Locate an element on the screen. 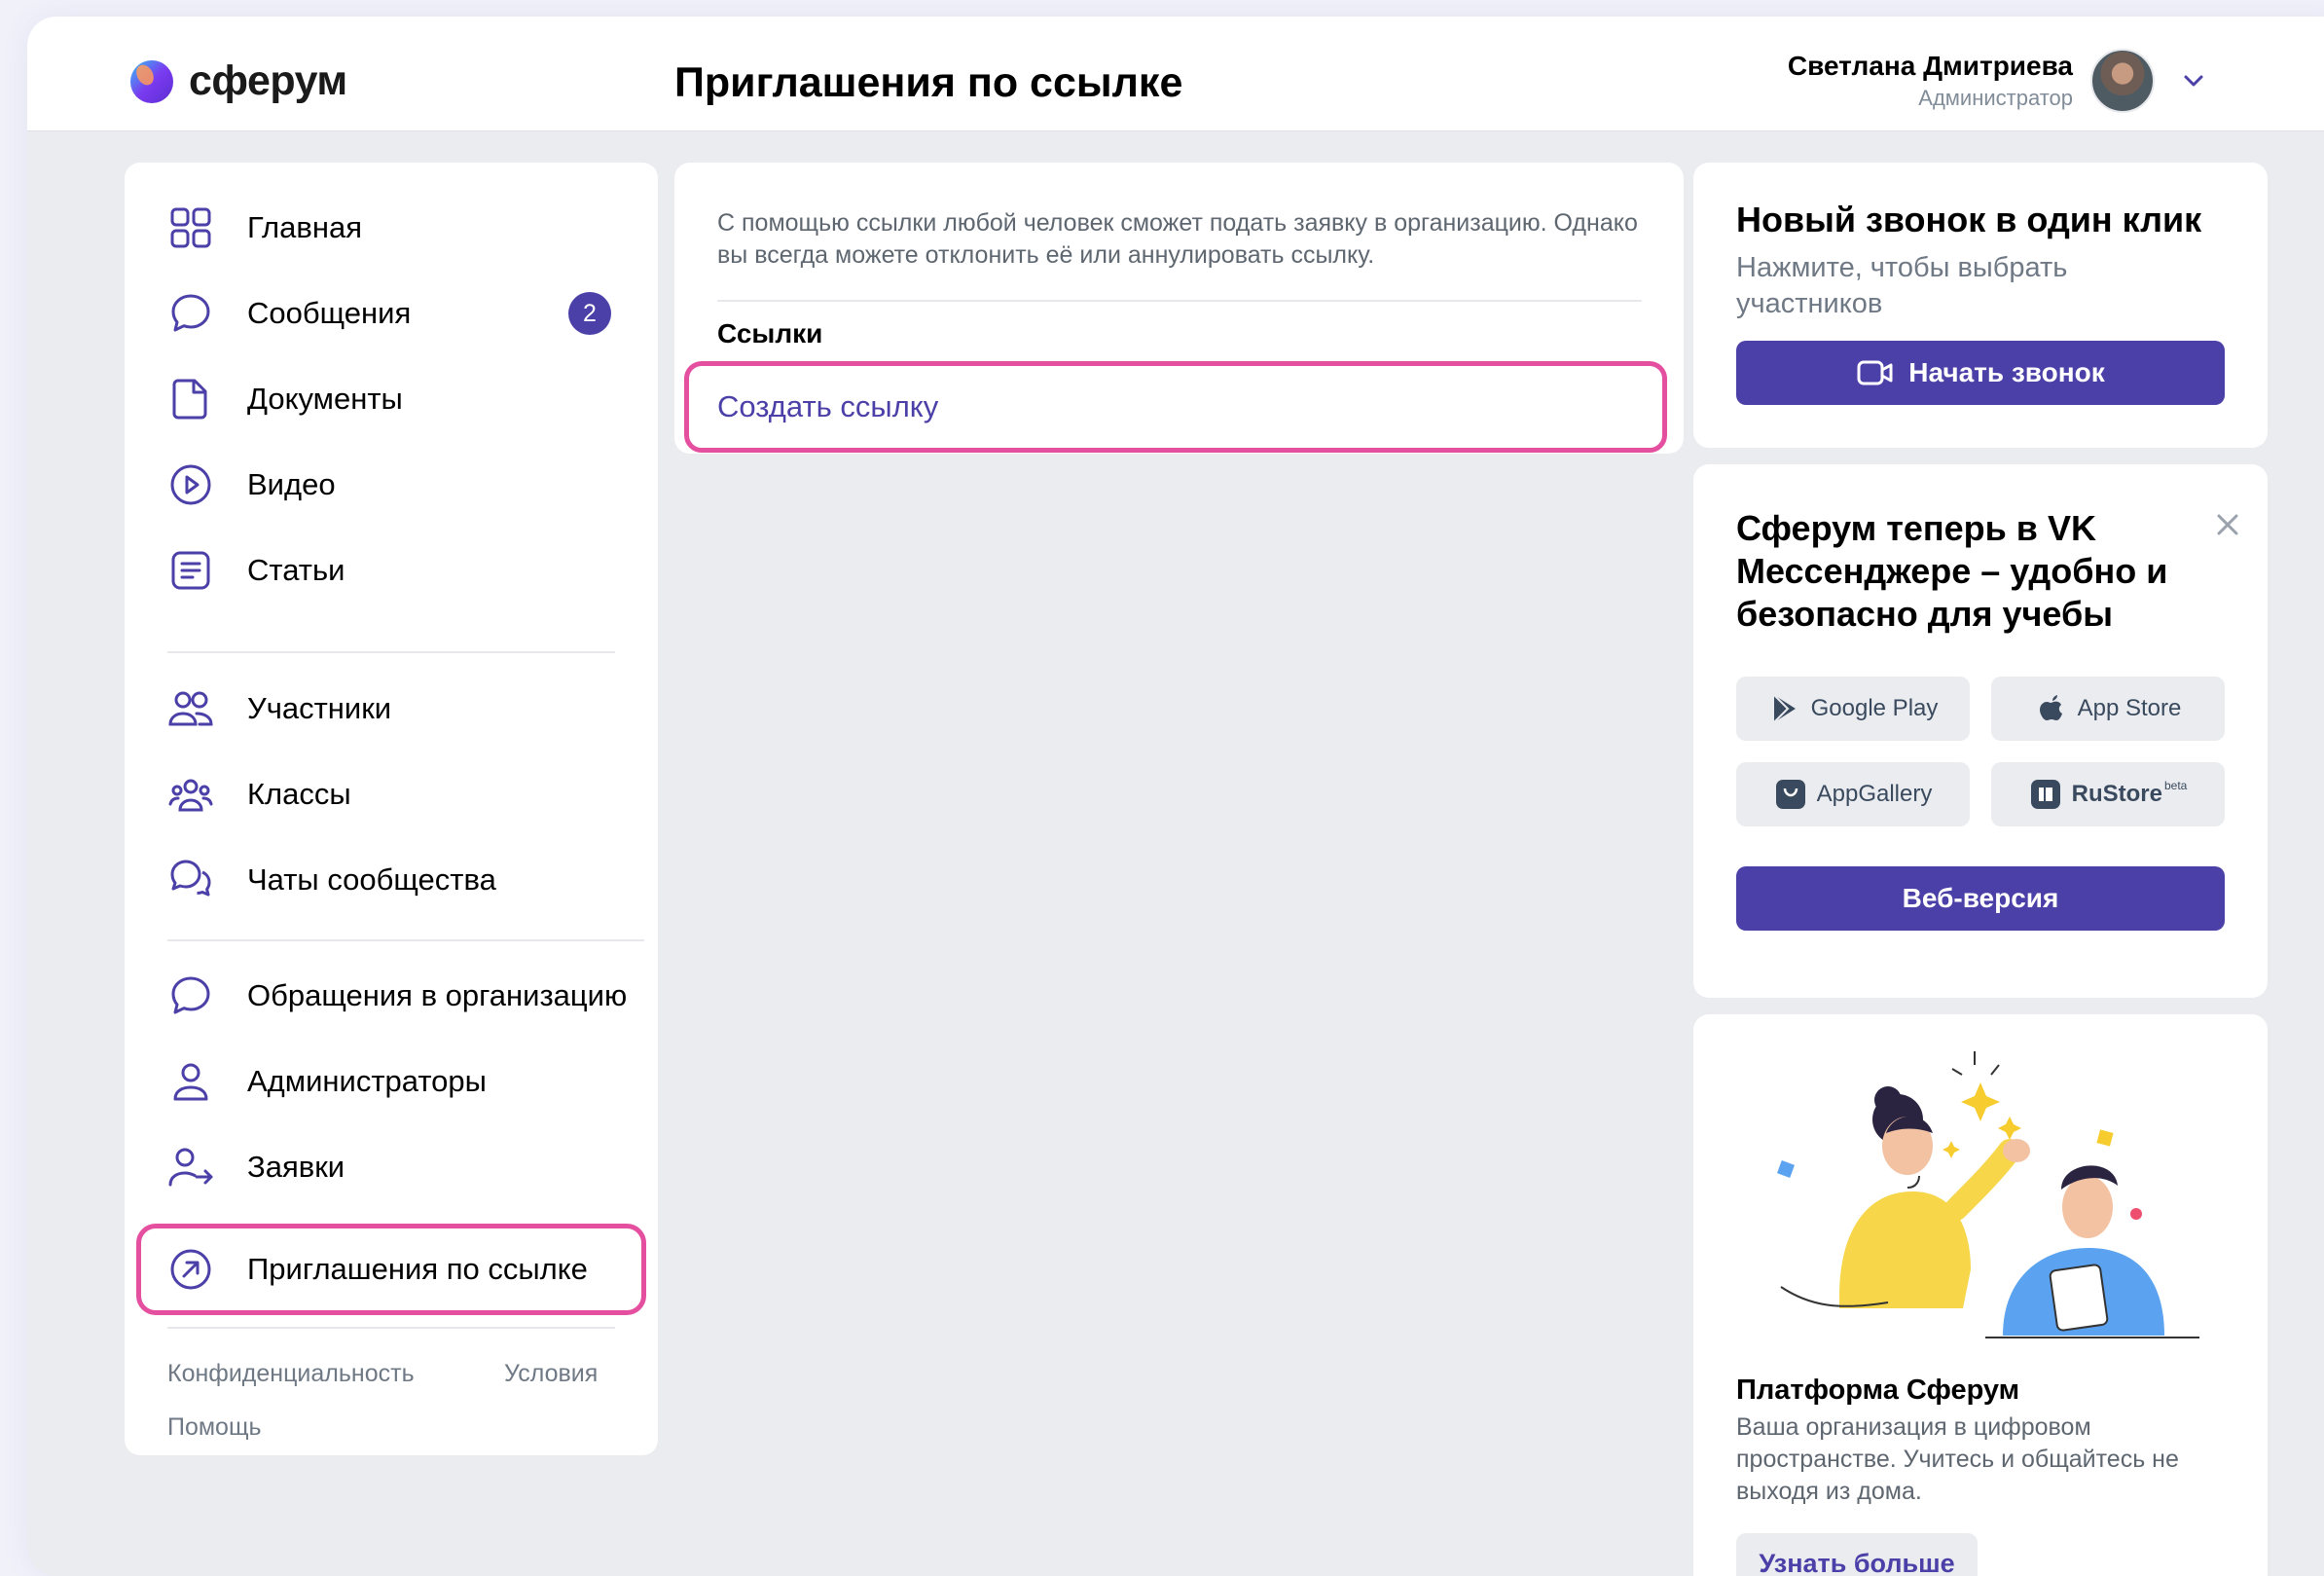  sidebar-item-community-chats: Чаты сообщества is located at coordinates (391, 880).